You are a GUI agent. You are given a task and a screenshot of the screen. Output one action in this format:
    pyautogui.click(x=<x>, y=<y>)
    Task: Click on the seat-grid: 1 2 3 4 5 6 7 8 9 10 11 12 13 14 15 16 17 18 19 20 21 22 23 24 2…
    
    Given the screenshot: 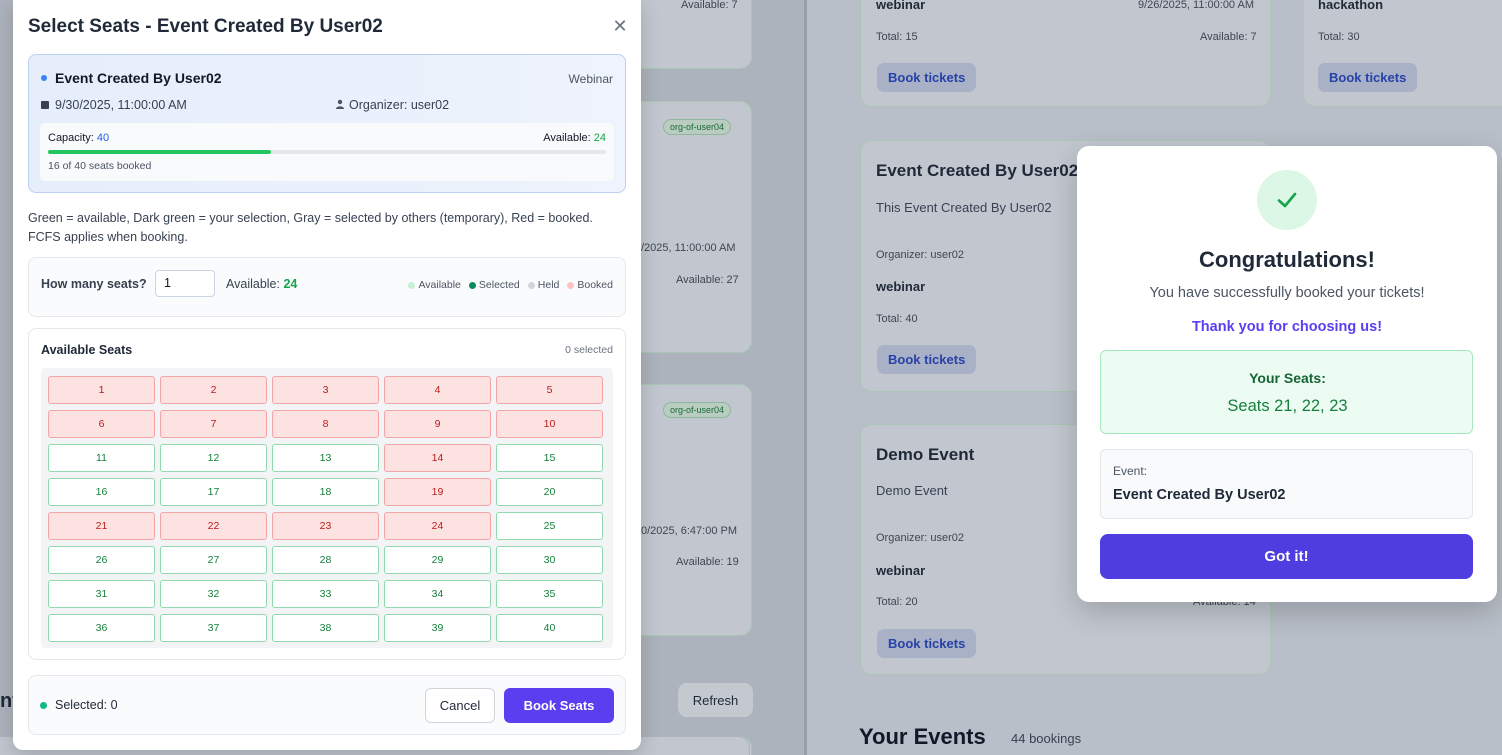 What is the action you would take?
    pyautogui.click(x=327, y=508)
    